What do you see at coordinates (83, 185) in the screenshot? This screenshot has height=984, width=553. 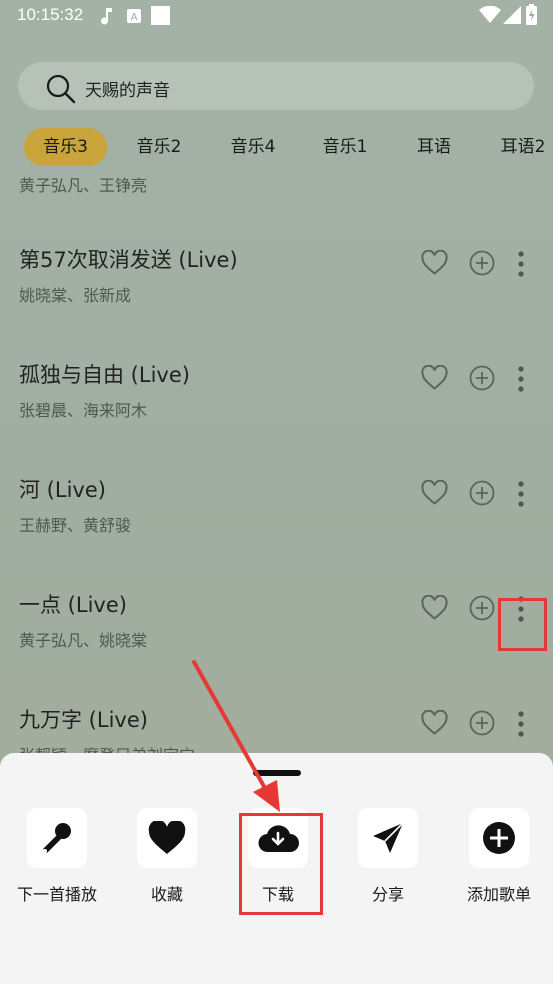 I see `song-artist: 黄子弘凡、王铮亮` at bounding box center [83, 185].